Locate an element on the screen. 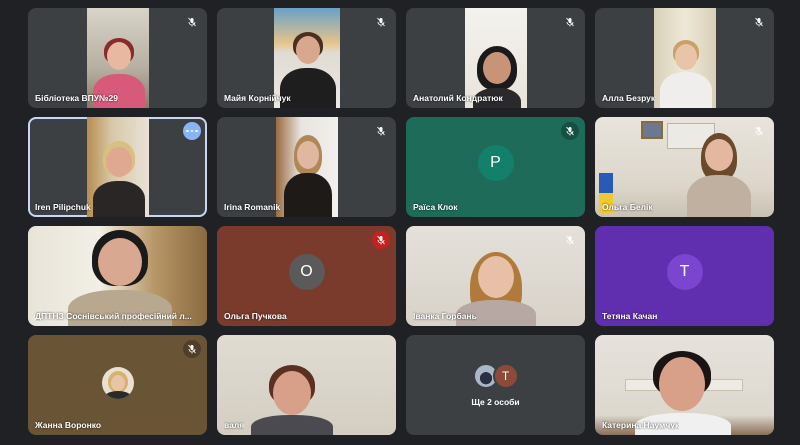 This screenshot has width=800, height=445. participant-name: Іванка Горбань is located at coordinates (445, 316).